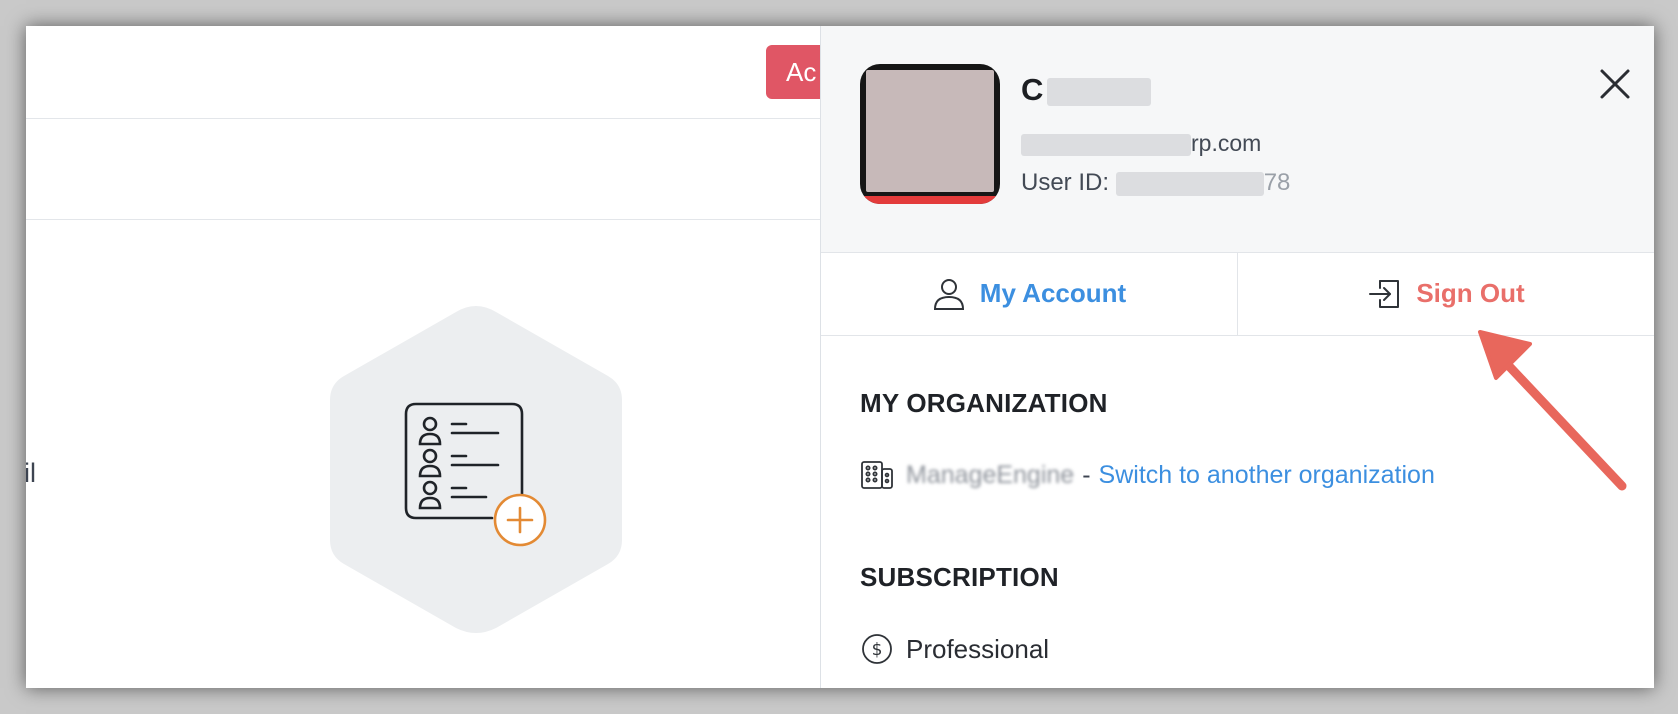 This screenshot has height=714, width=1678. Describe the element at coordinates (423, 169) in the screenshot. I see `background-toolbar` at that location.